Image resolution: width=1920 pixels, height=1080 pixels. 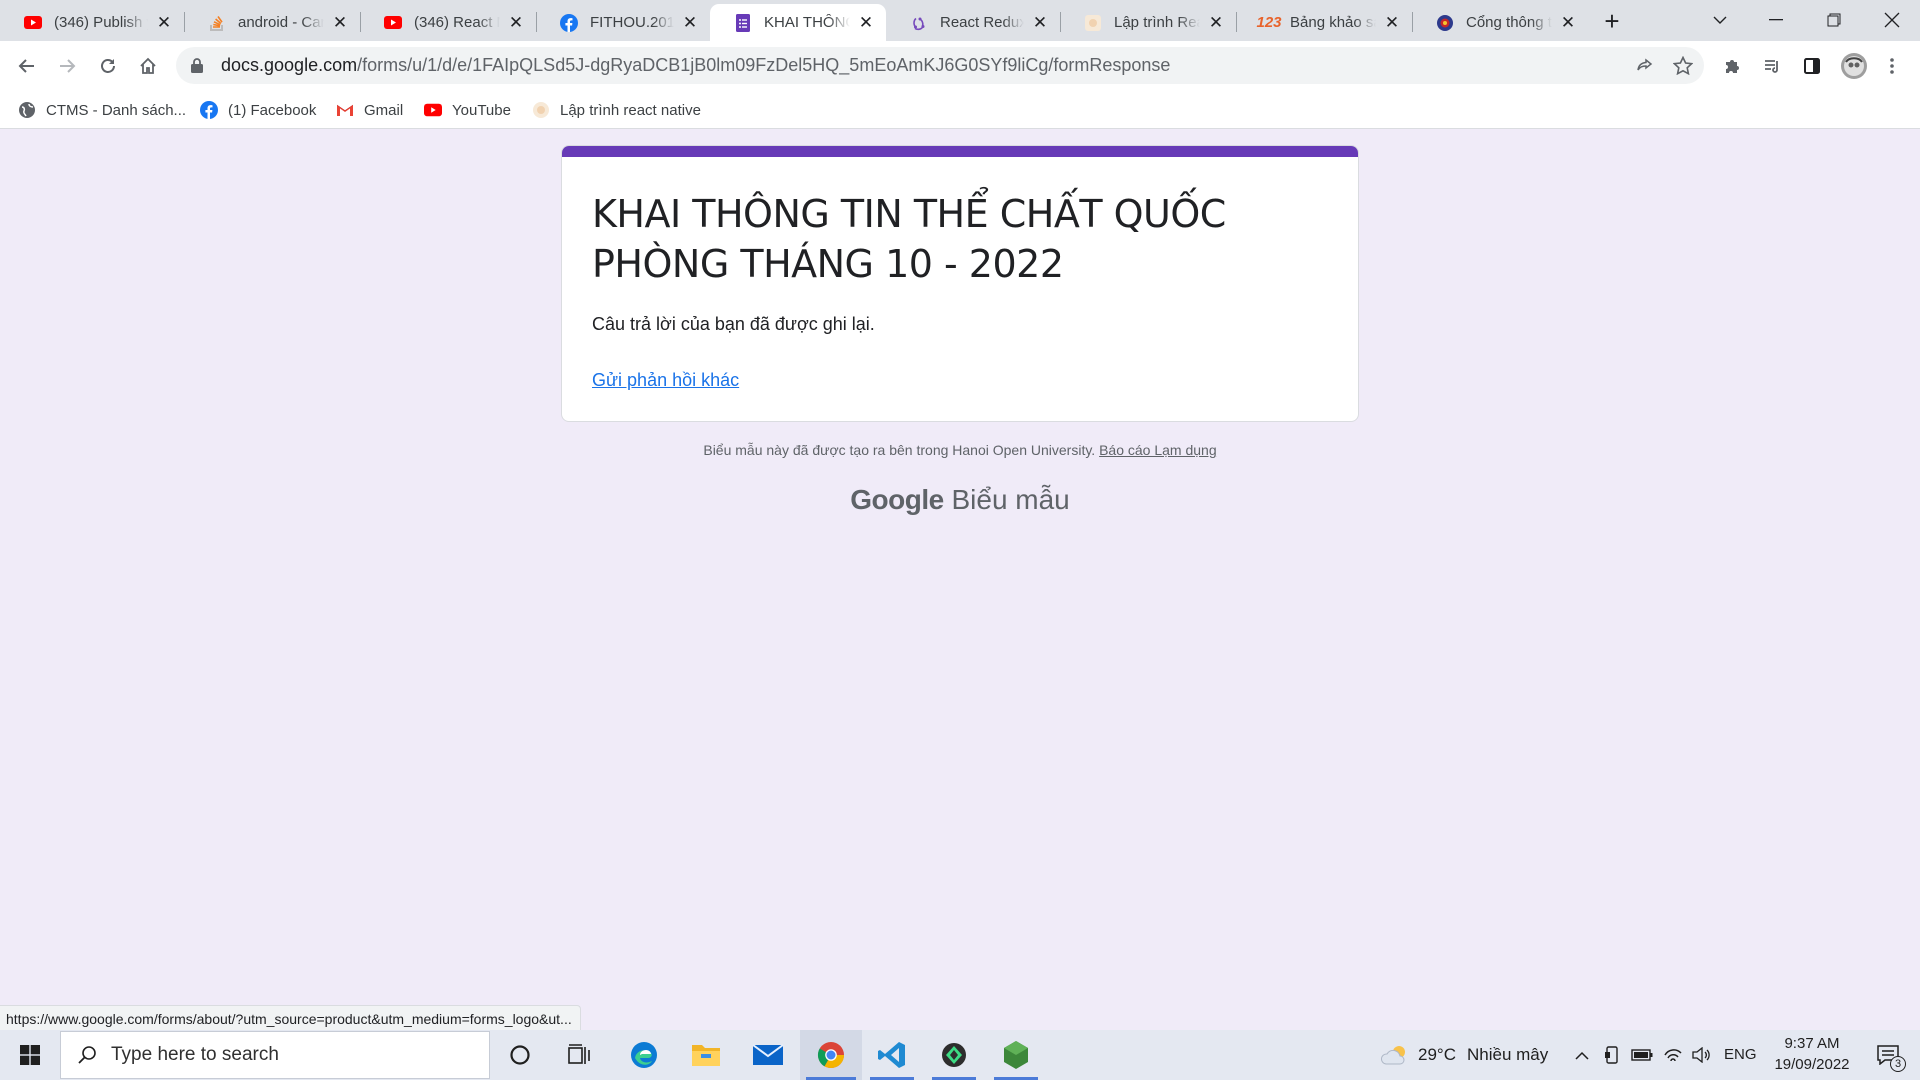 I want to click on device-tray-button, so click(x=1612, y=1055).